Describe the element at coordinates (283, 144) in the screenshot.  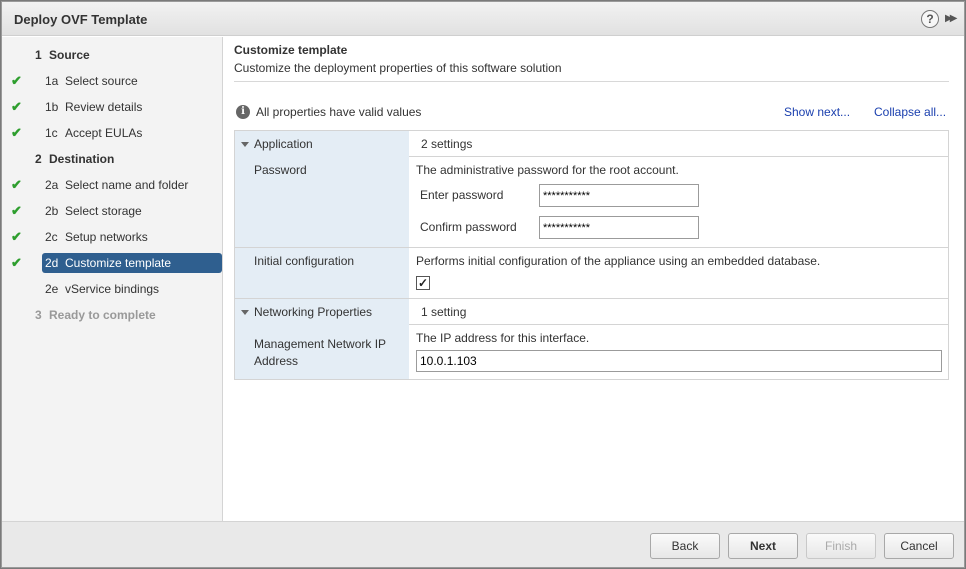
I see `group-application-name: Application` at that location.